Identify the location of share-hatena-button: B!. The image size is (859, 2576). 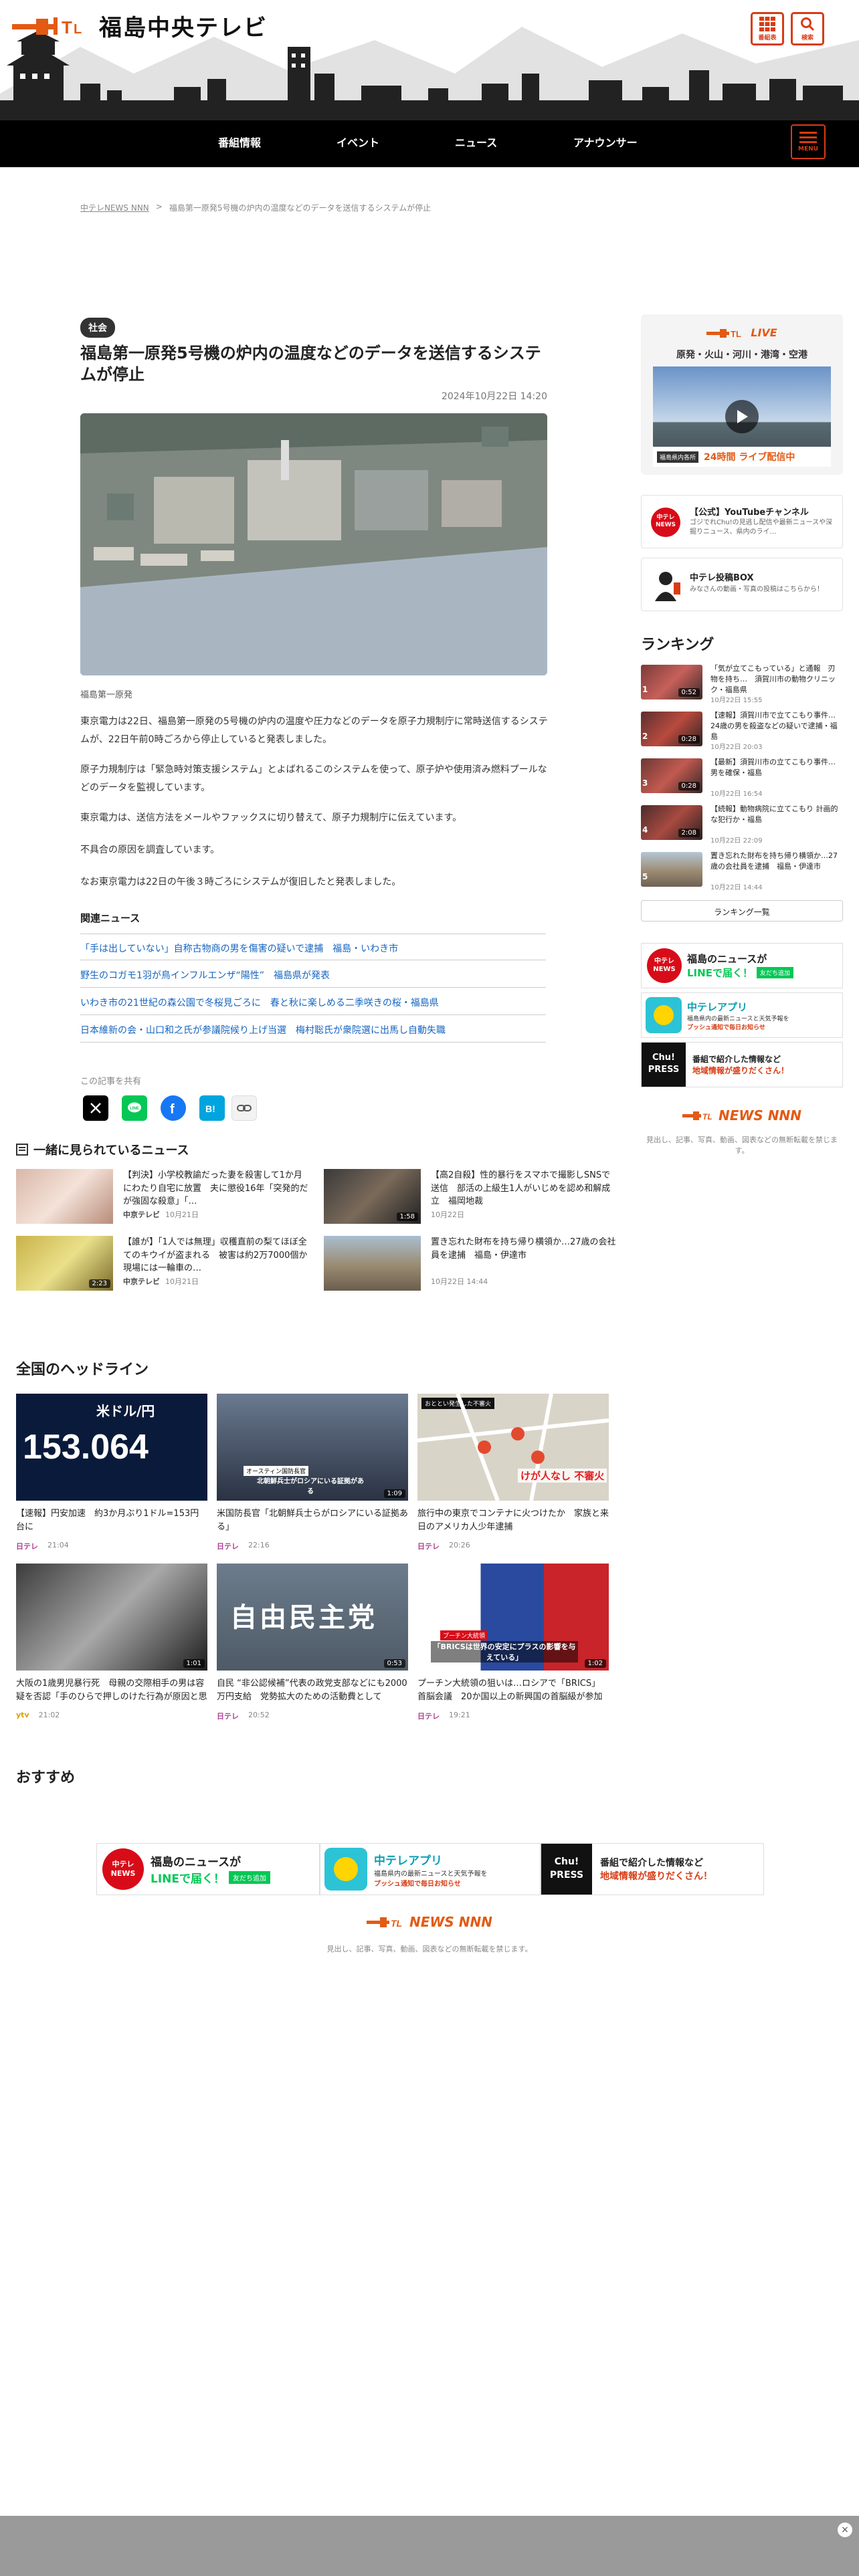
(212, 1108).